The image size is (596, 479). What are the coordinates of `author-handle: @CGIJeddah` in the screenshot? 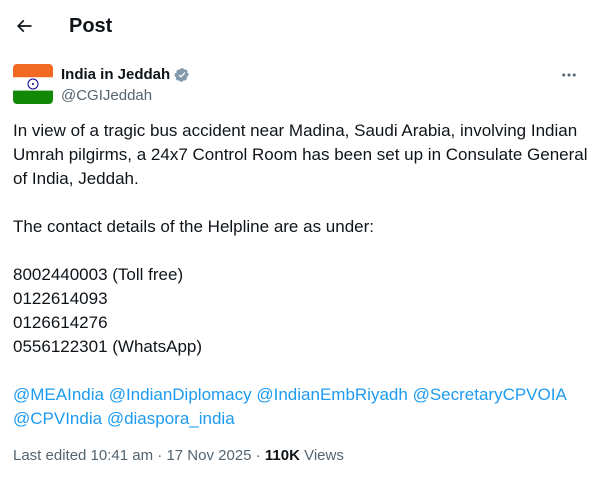 It's located at (106, 96).